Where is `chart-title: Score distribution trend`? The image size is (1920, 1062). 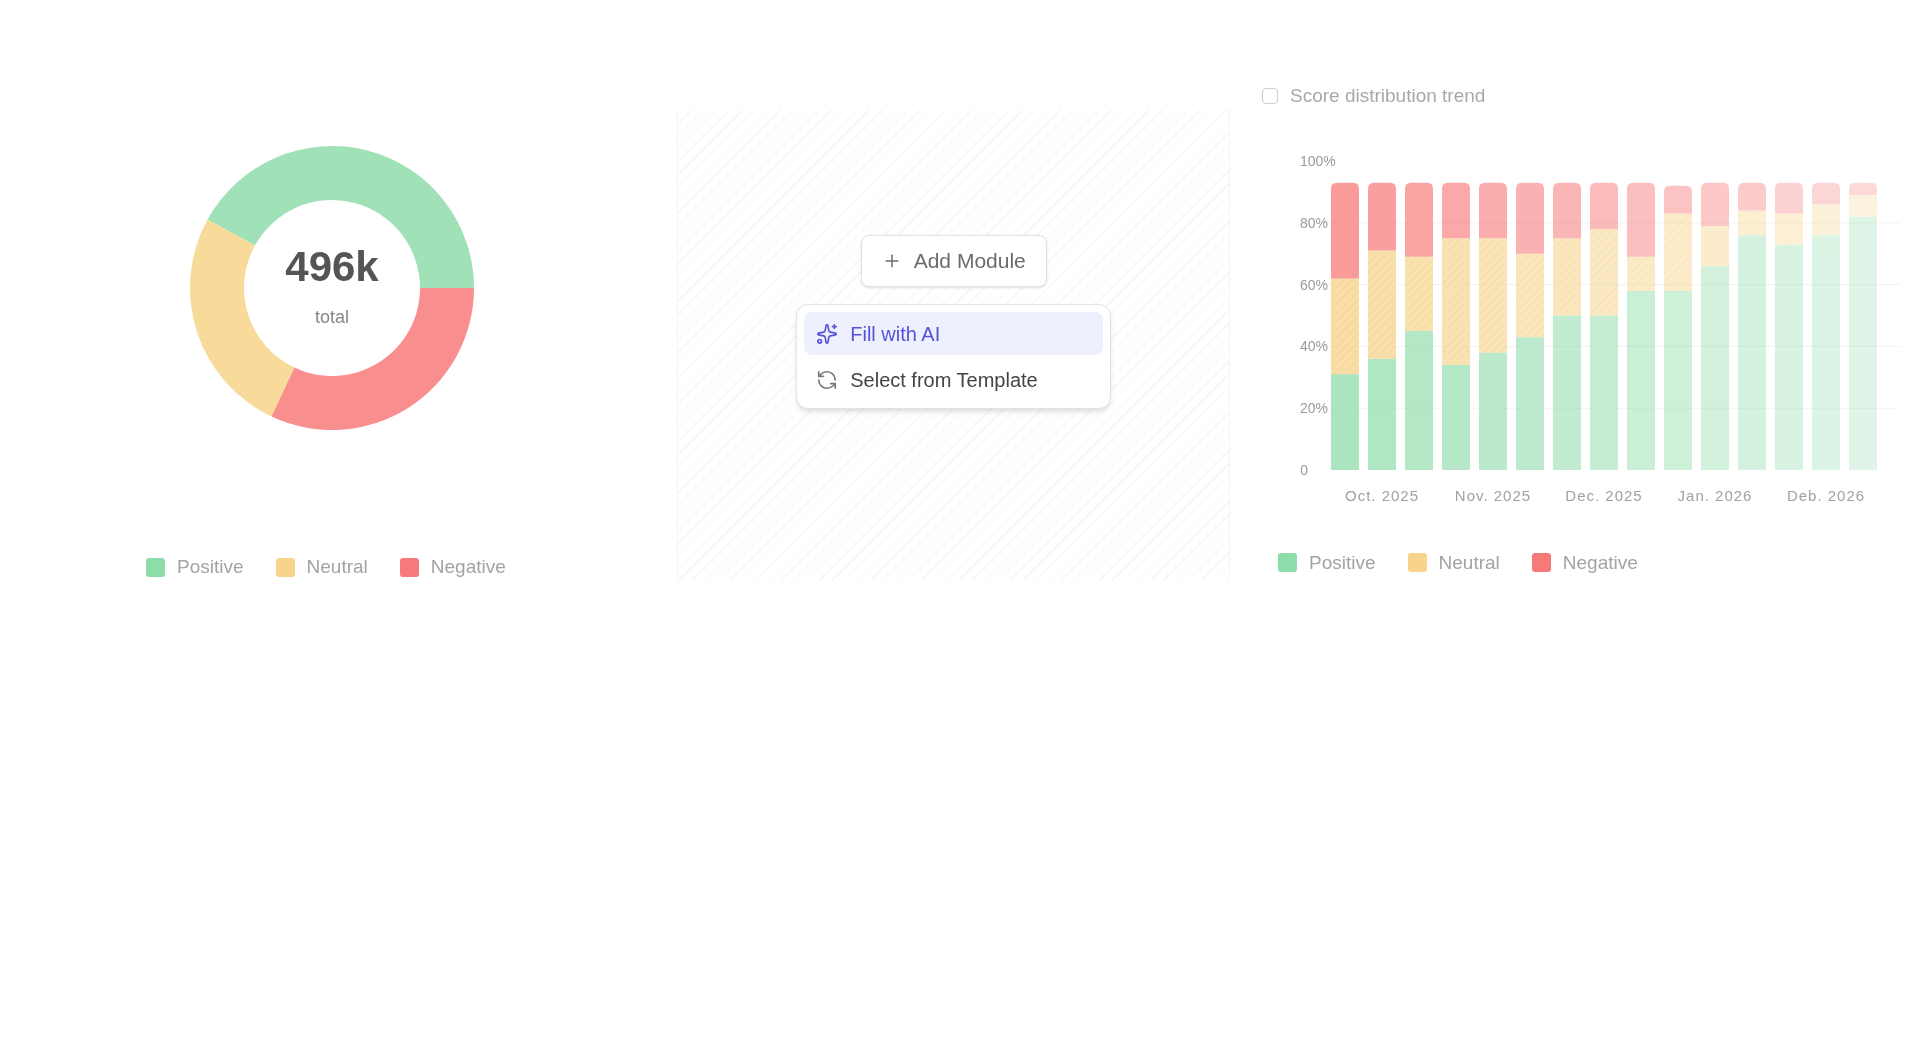 chart-title: Score distribution trend is located at coordinates (1388, 96).